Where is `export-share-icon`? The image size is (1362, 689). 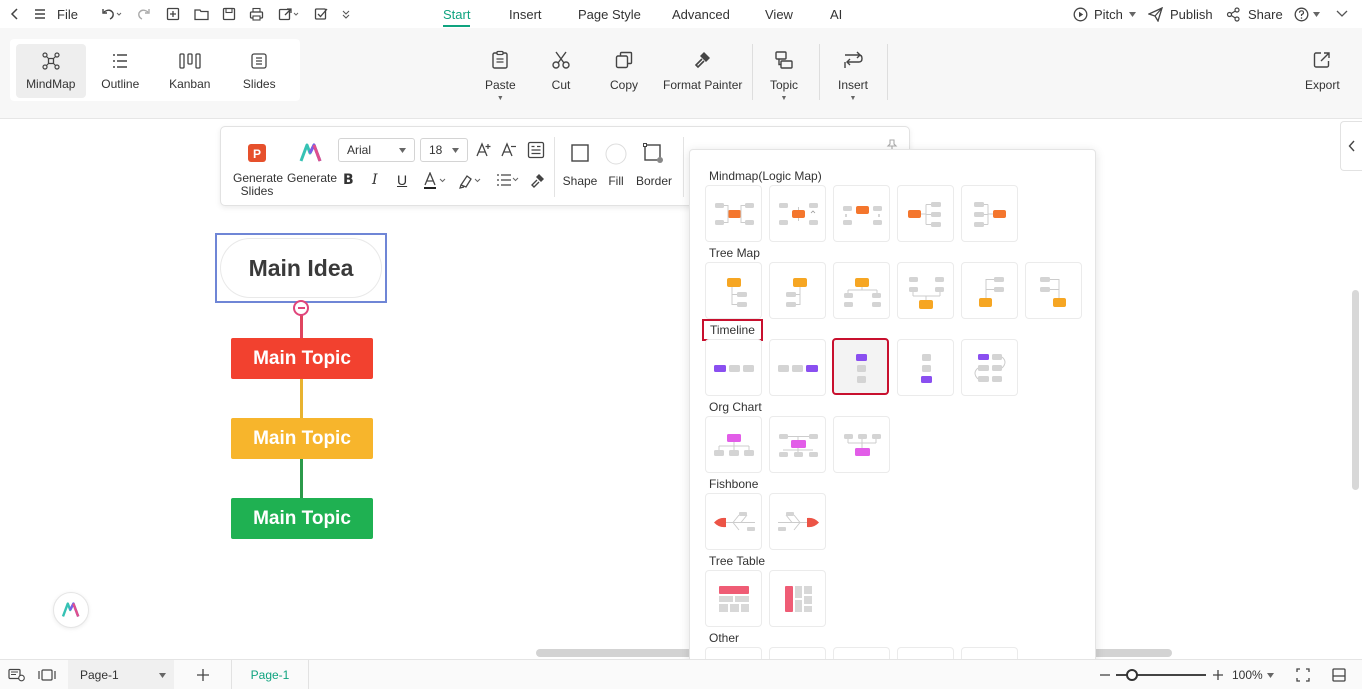
export-share-icon is located at coordinates (289, 14).